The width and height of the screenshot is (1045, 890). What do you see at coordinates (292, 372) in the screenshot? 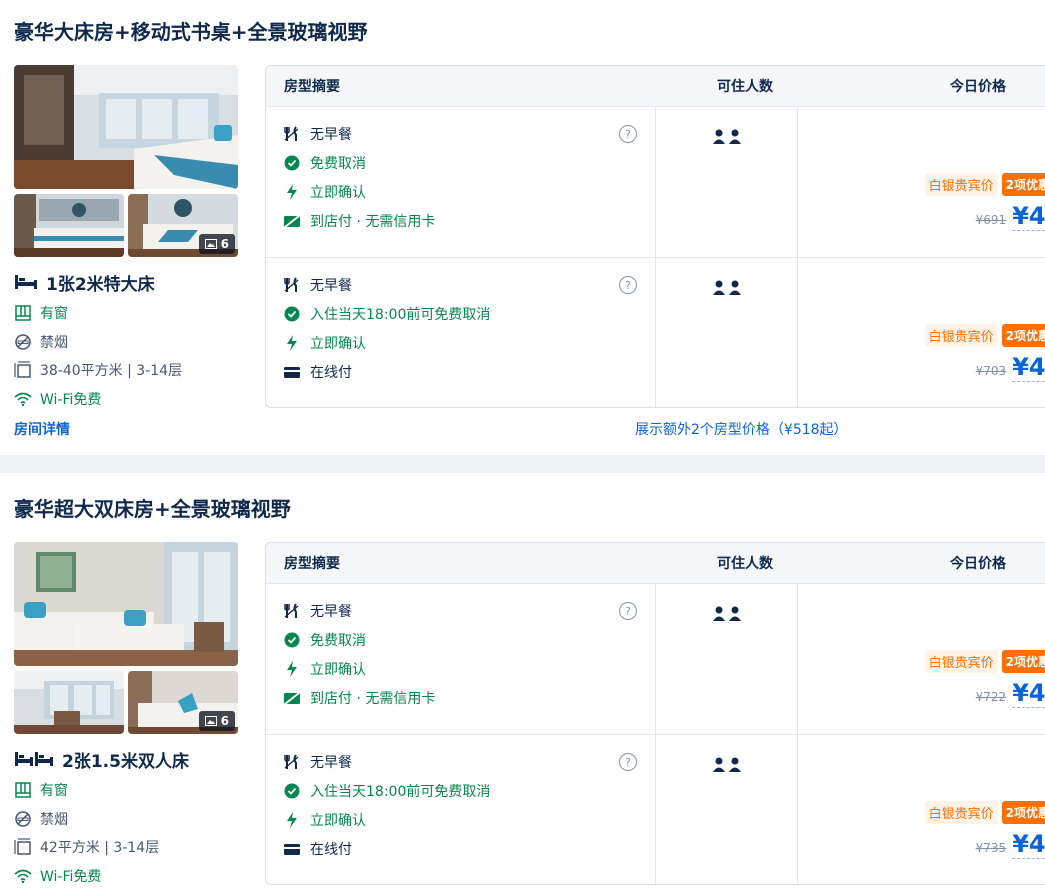
I see `card-icon` at bounding box center [292, 372].